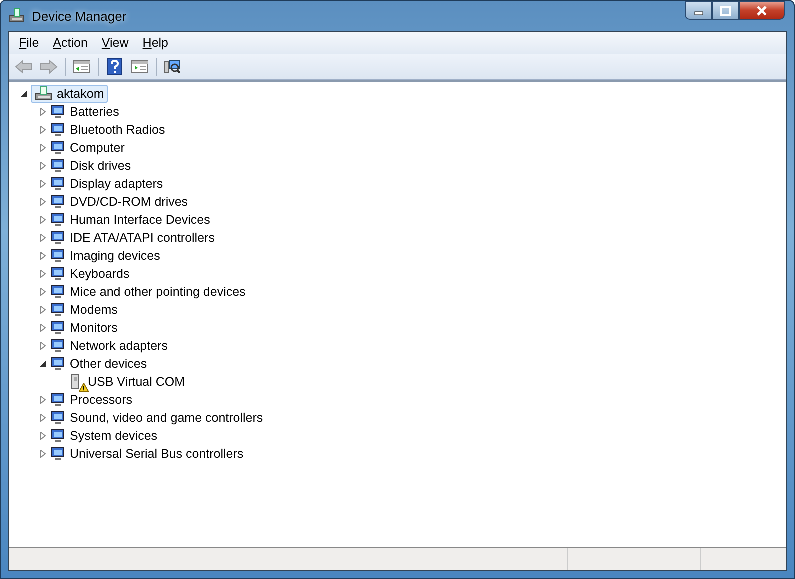 This screenshot has height=579, width=795. Describe the element at coordinates (94, 310) in the screenshot. I see `tree-item: Modems` at that location.